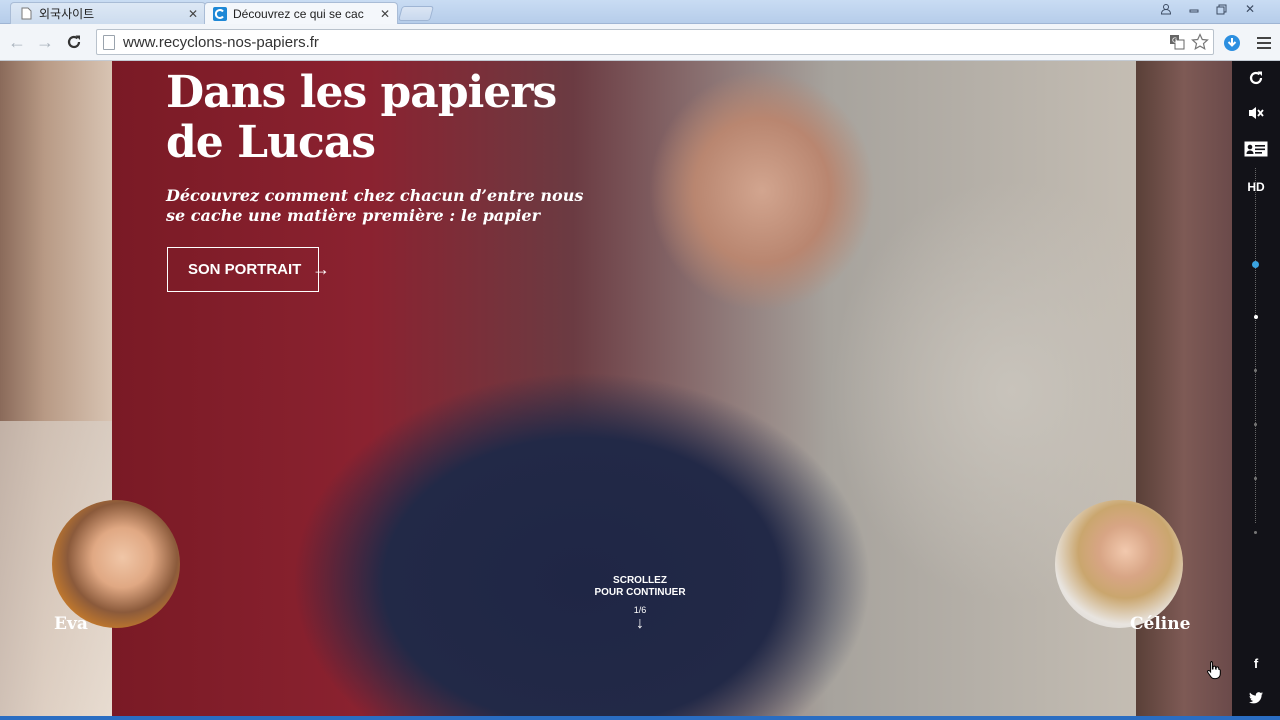 Image resolution: width=1280 pixels, height=720 pixels. I want to click on tab-title: 외국사이트, so click(67, 14).